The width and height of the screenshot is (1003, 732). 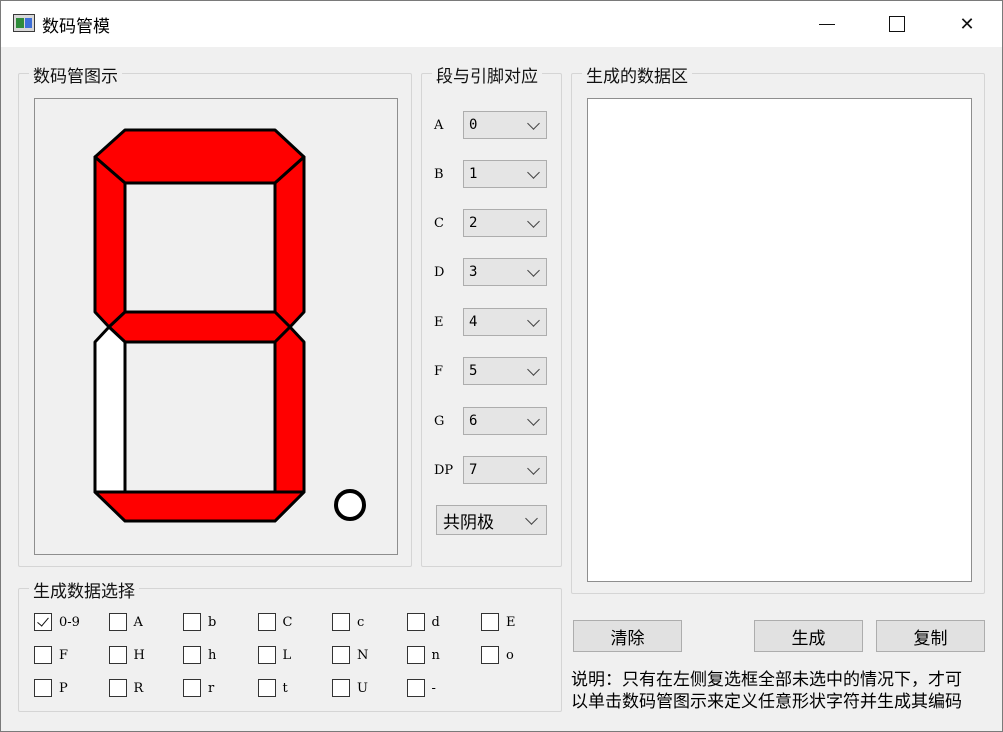 What do you see at coordinates (439, 125) in the screenshot?
I see `segmap-label: A` at bounding box center [439, 125].